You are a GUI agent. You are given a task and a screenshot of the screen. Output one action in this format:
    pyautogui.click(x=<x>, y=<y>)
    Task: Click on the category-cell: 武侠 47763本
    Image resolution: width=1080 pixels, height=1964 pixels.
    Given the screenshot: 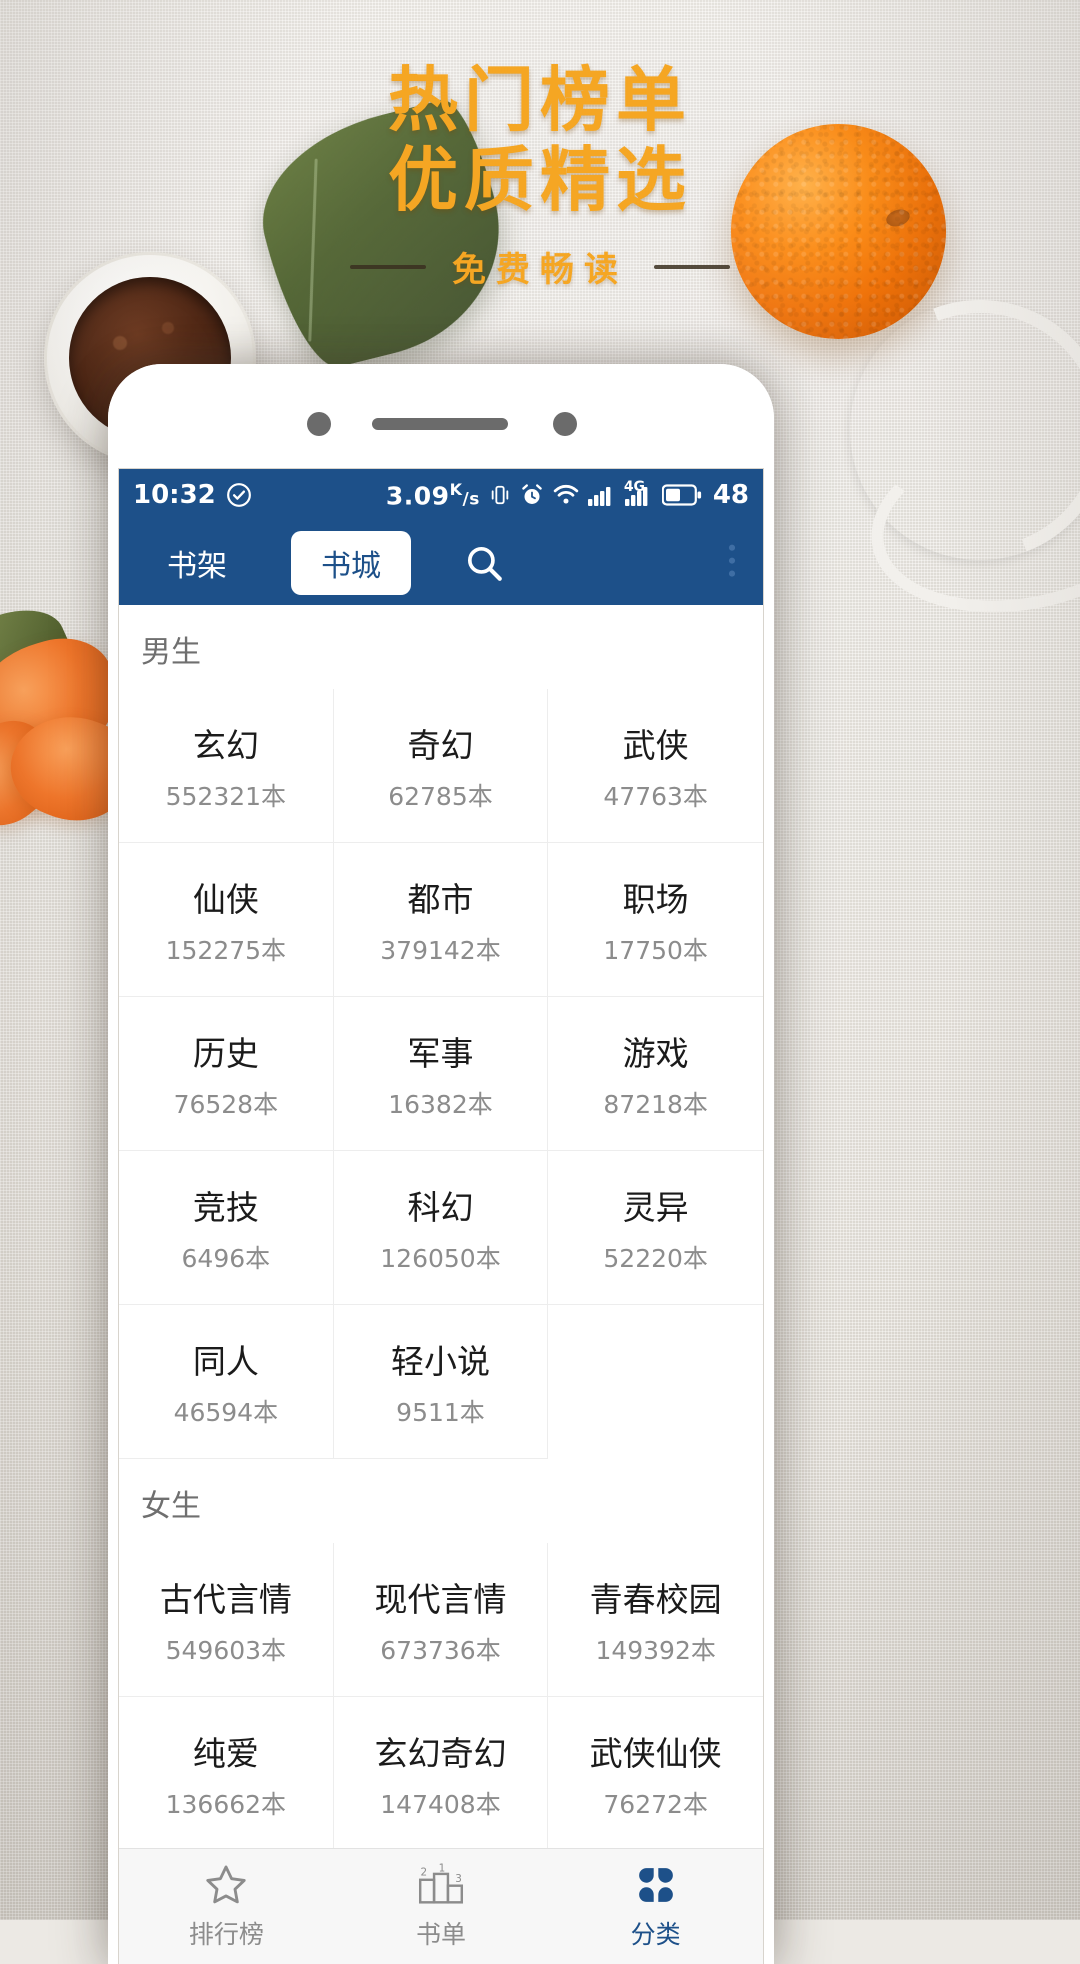 What is the action you would take?
    pyautogui.click(x=655, y=766)
    